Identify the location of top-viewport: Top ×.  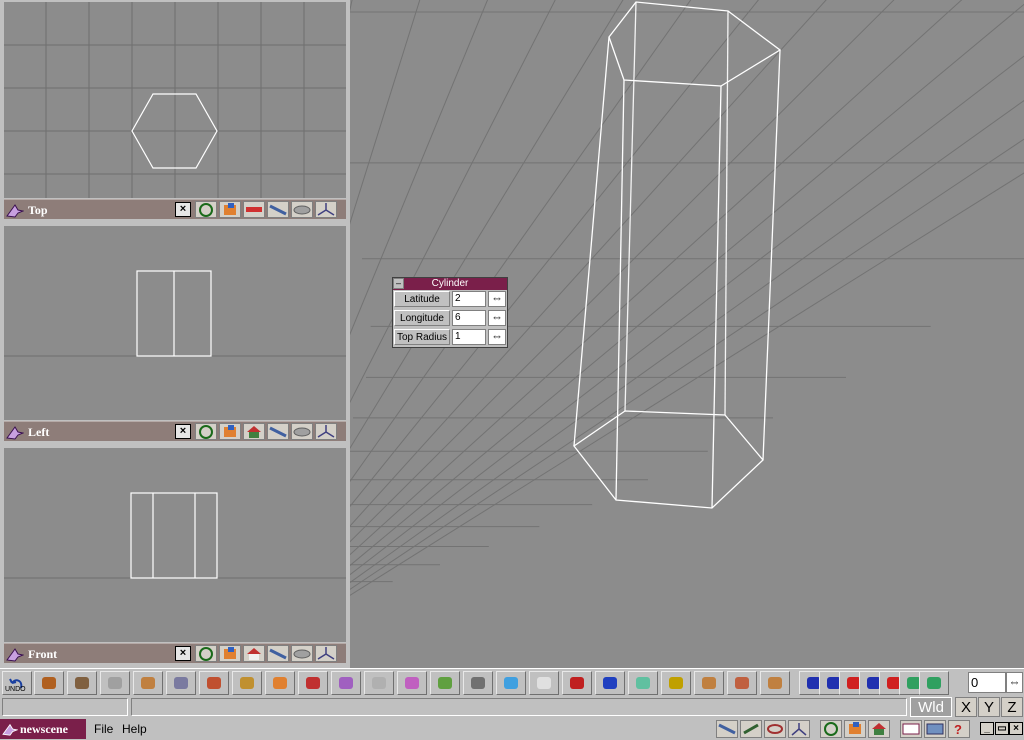
(175, 112).